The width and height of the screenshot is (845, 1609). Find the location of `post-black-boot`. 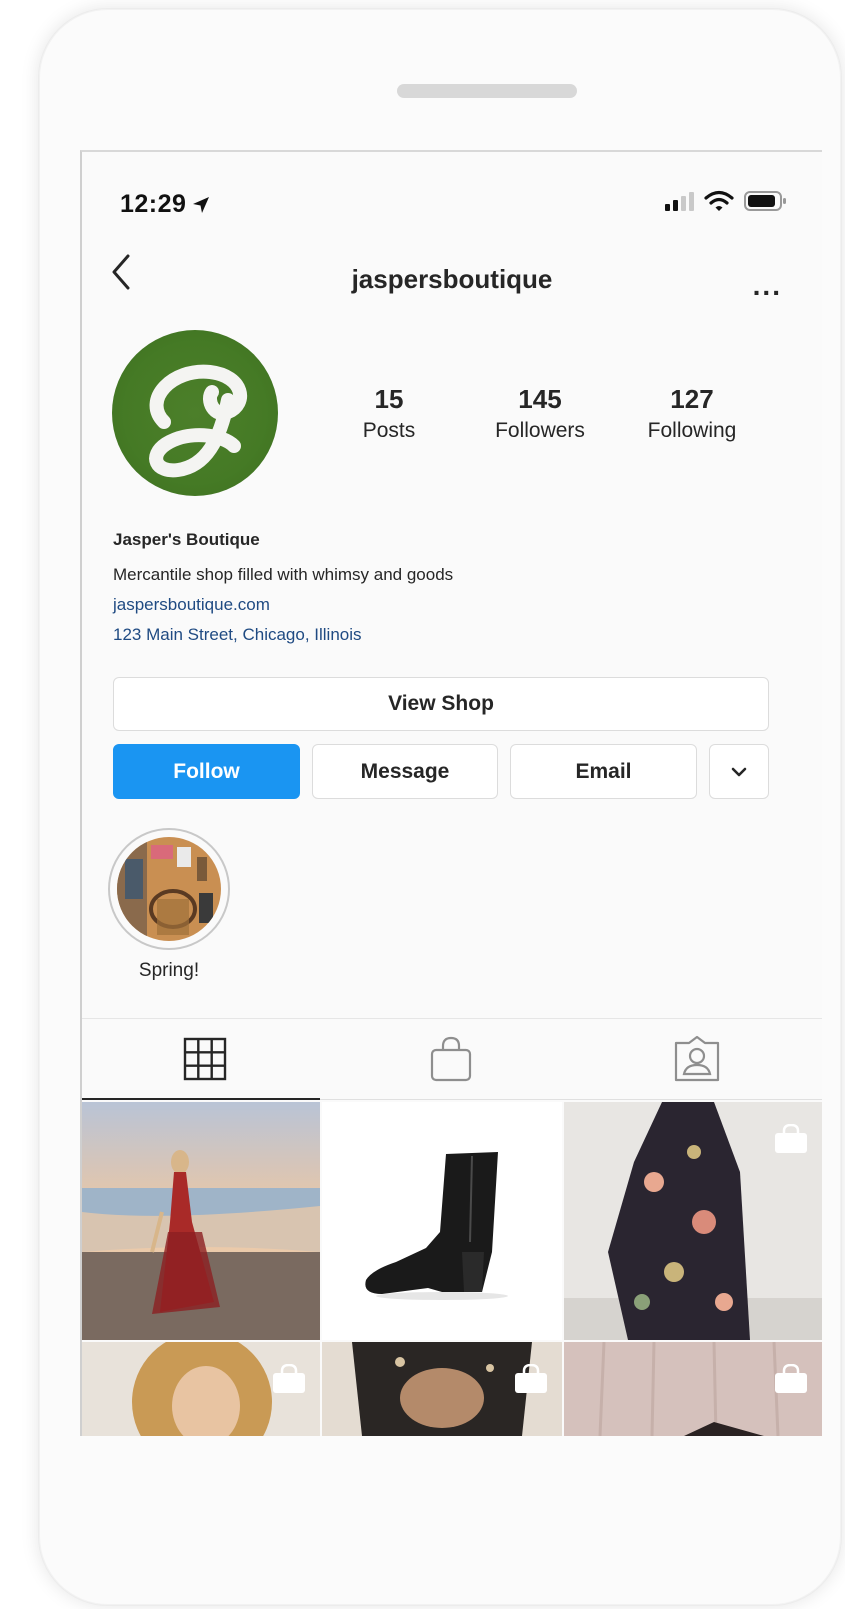

post-black-boot is located at coordinates (442, 1221).